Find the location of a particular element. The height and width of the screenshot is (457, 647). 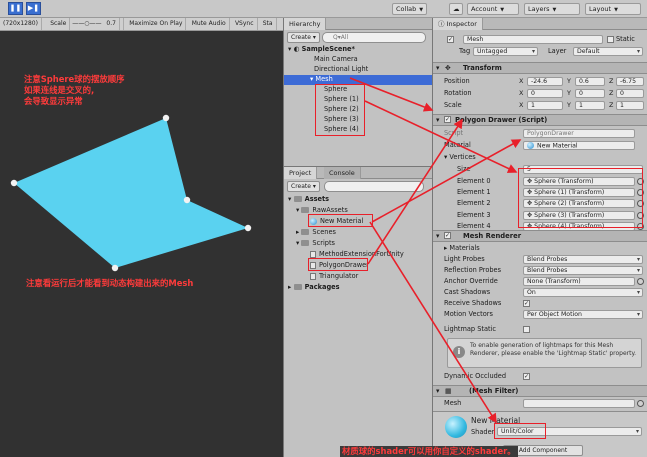

hierarchy-item-sphere-1: Sphere (1) is located at coordinates (358, 100).